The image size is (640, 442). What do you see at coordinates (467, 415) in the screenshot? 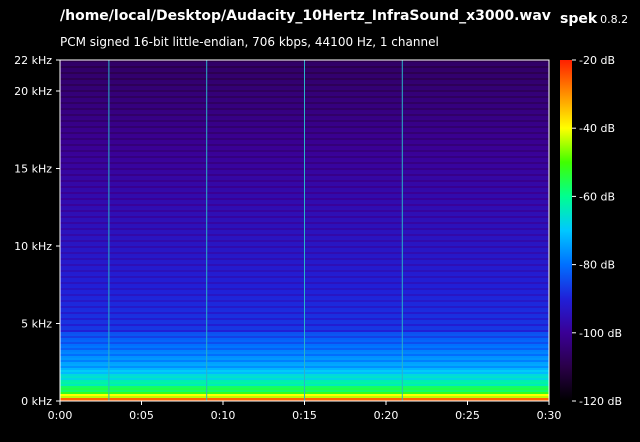
I see `x-tick-label: 0:25` at bounding box center [467, 415].